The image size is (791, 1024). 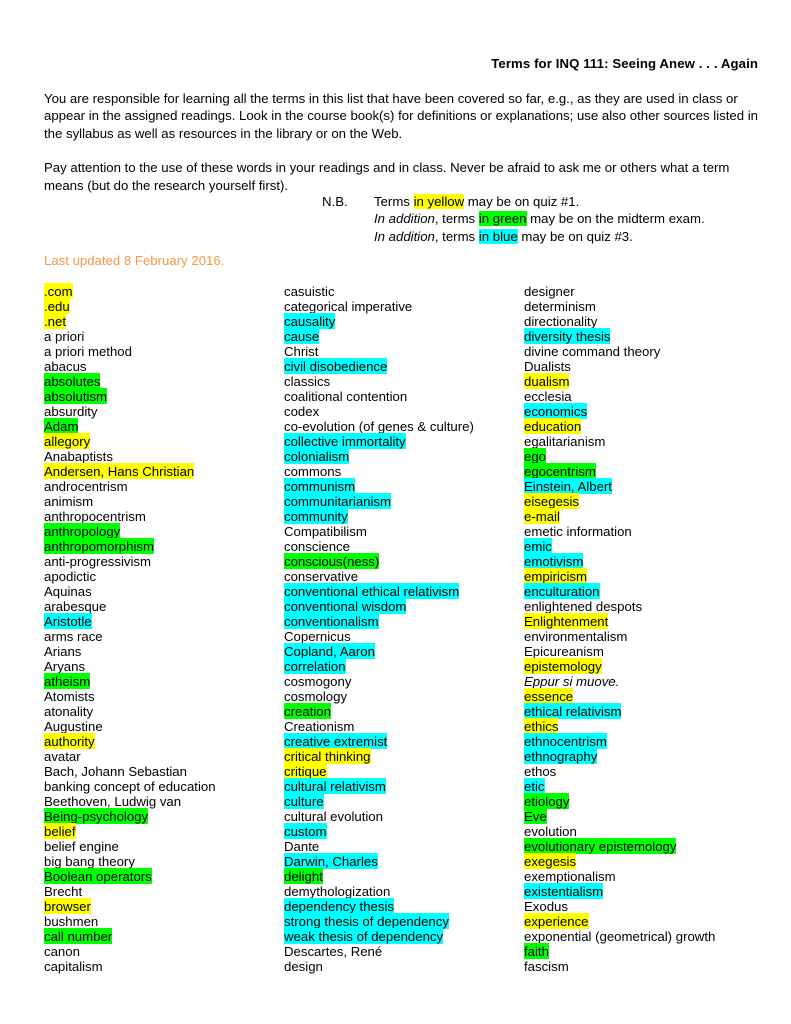 I want to click on term-list-item: authority, so click(x=163, y=741).